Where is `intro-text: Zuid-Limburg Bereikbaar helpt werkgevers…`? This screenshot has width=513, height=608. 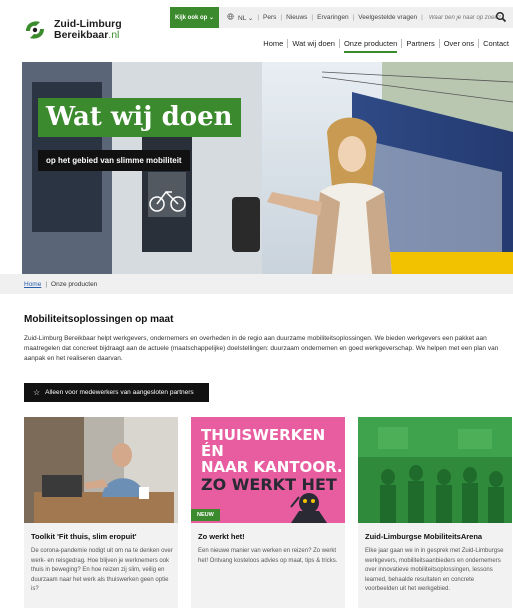
intro-text: Zuid-Limburg Bereikbaar helpt werkgevers… is located at coordinates (261, 348).